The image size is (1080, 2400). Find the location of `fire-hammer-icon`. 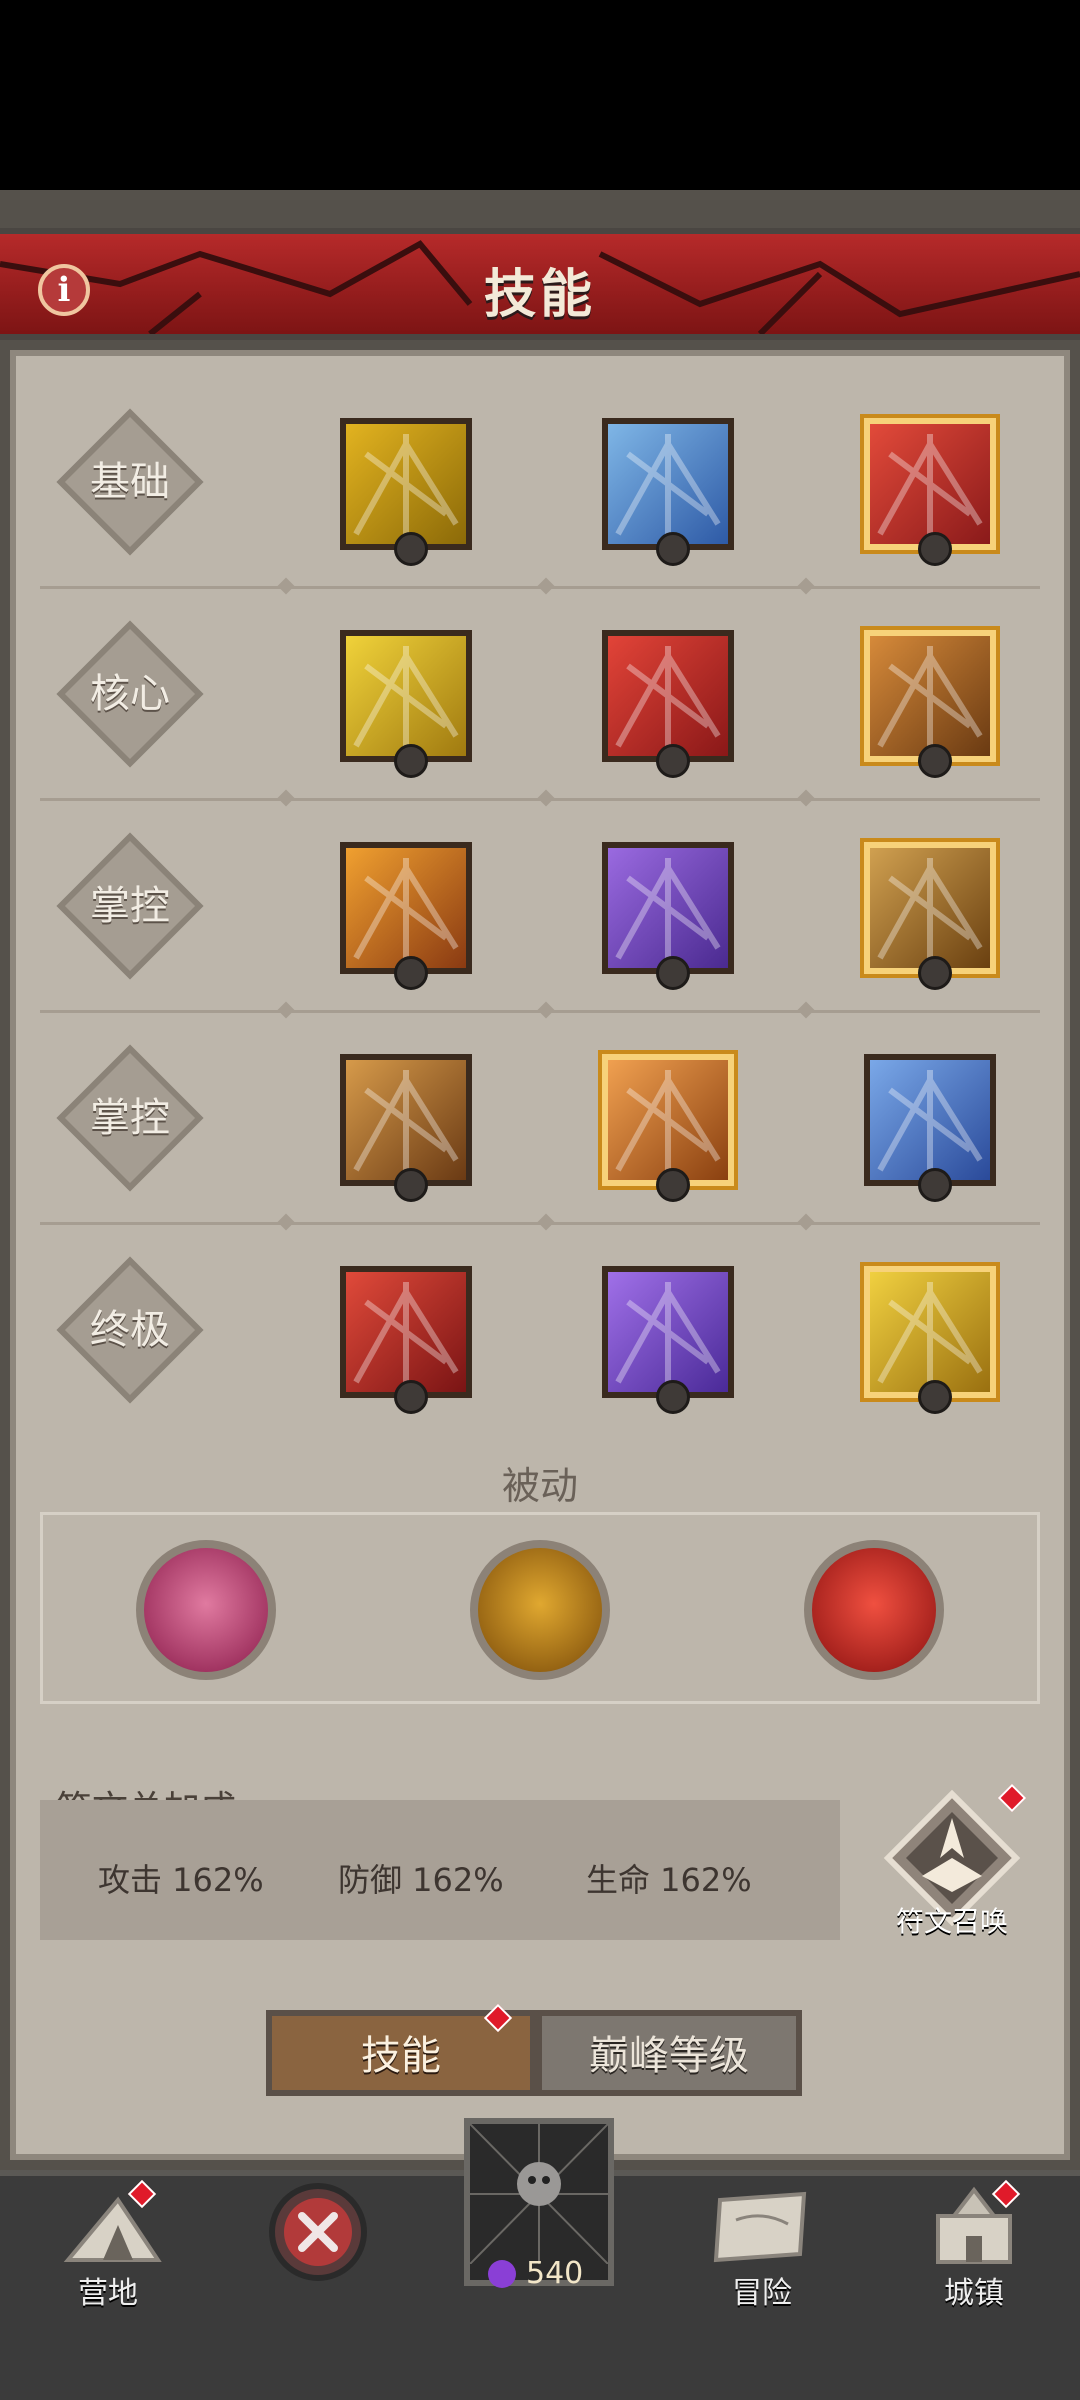

fire-hammer-icon is located at coordinates (930, 484).